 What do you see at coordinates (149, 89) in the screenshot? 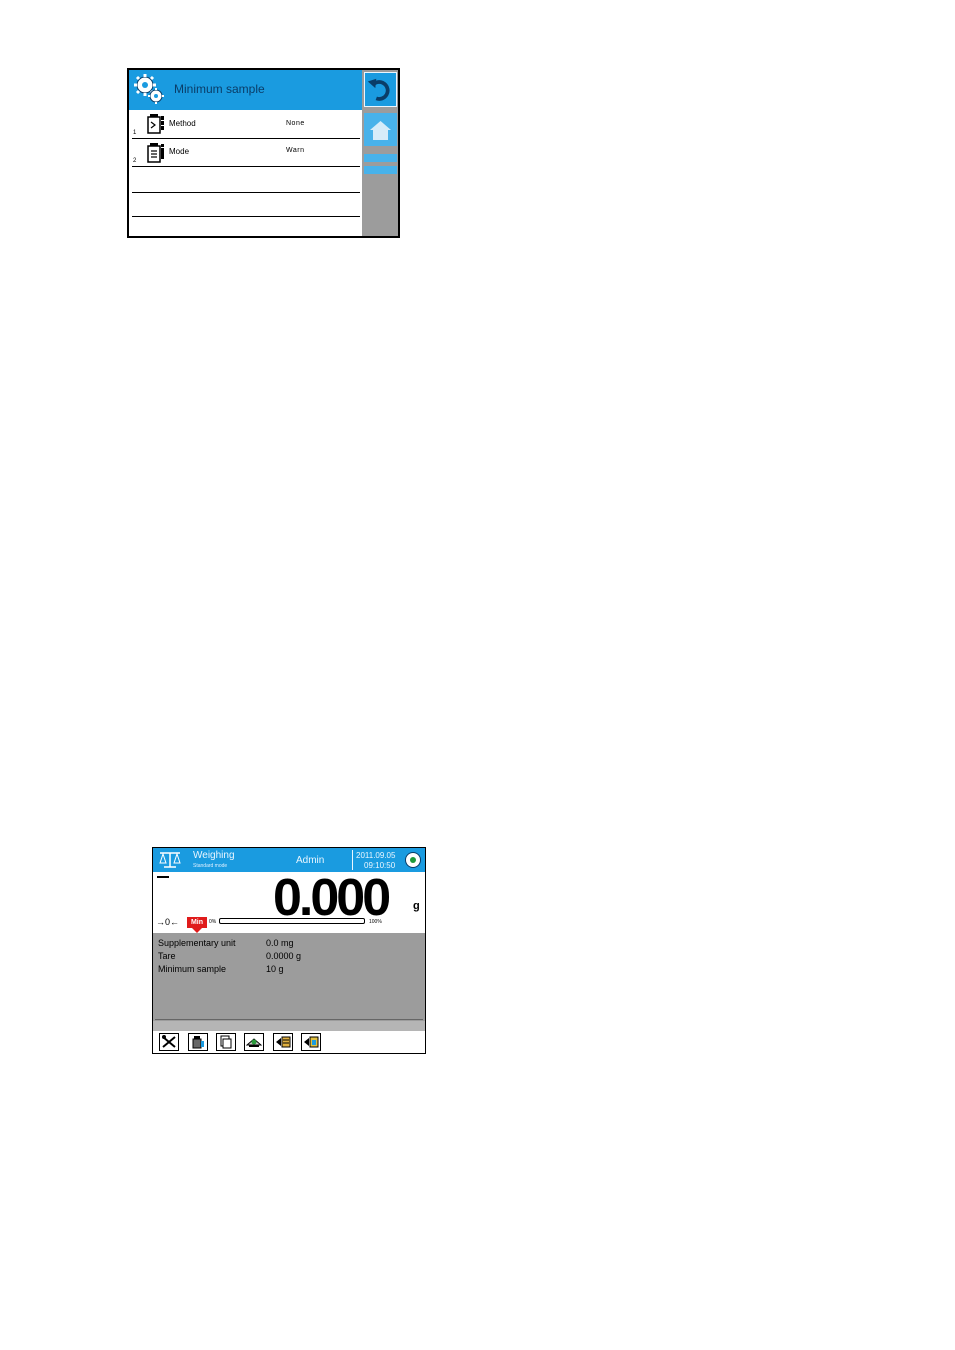
I see `settings-gears-icon` at bounding box center [149, 89].